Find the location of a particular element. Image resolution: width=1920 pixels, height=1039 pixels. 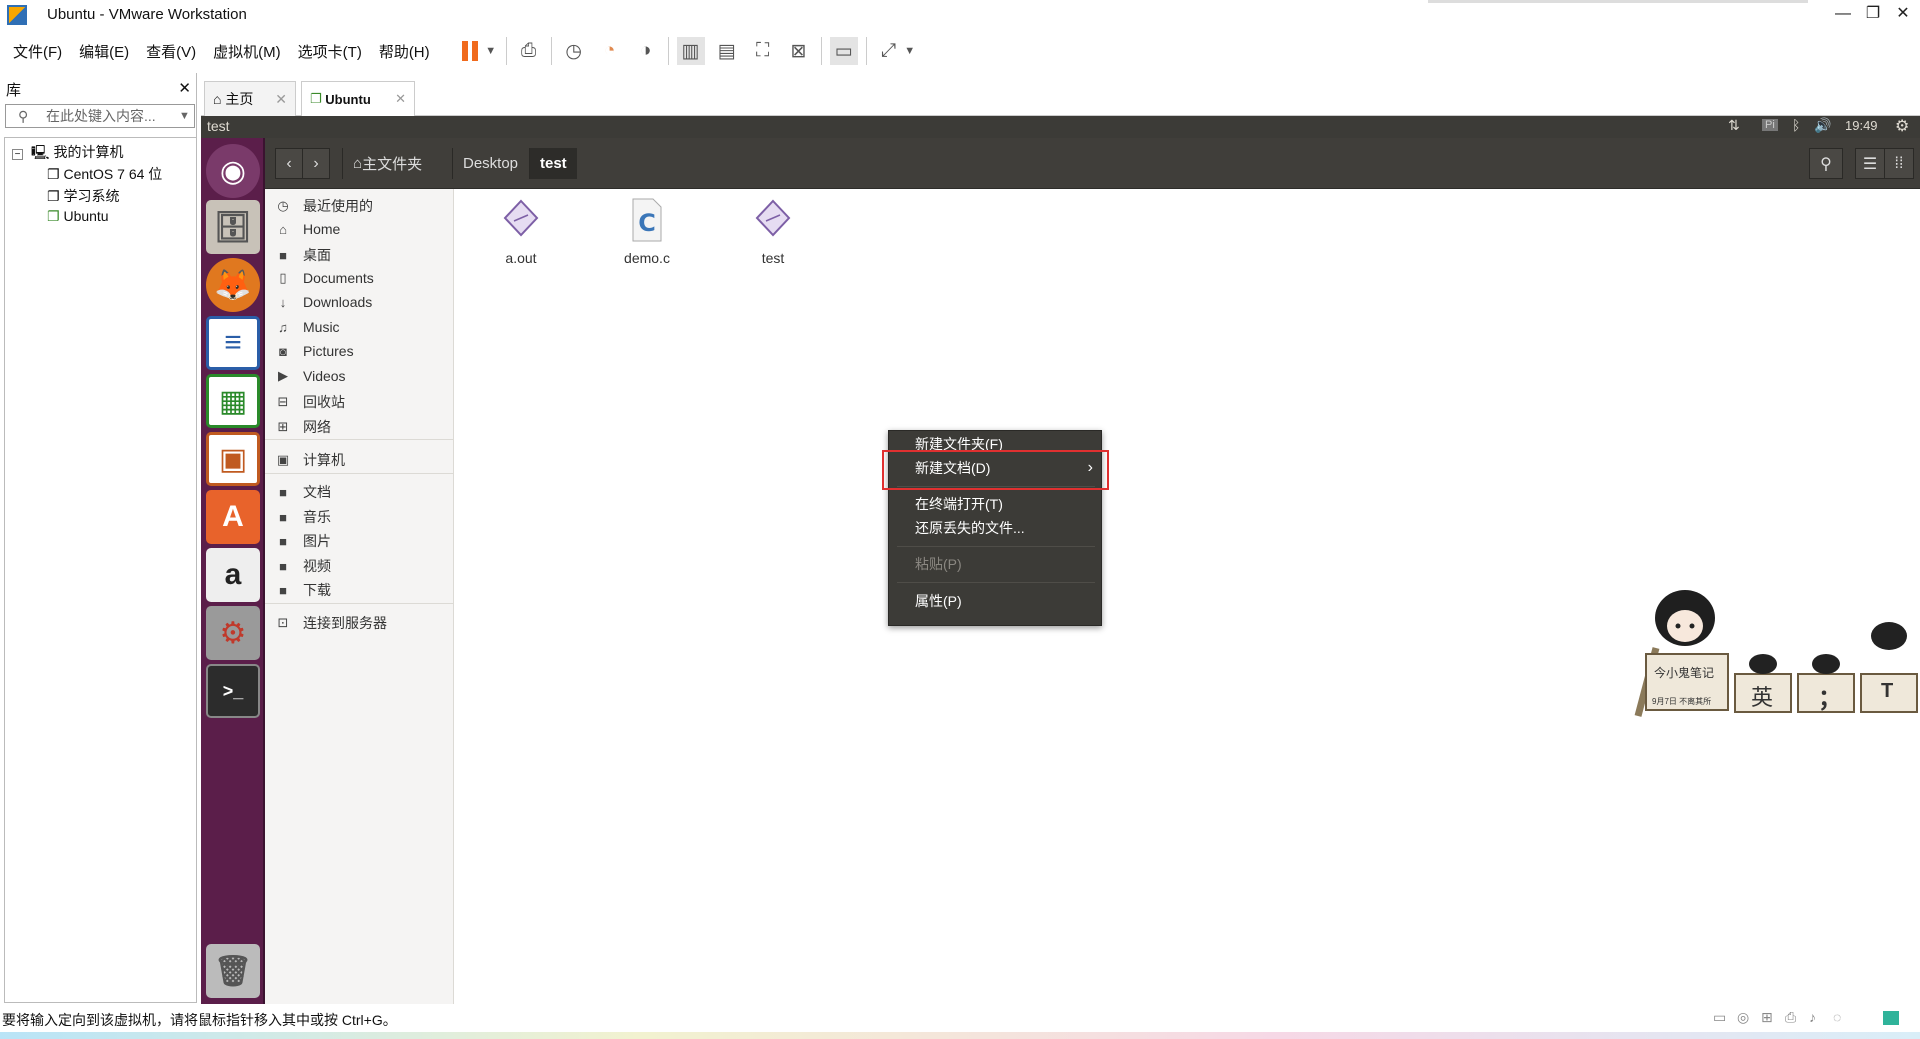

tree-item-study: ❐ 学习系统 is located at coordinates (83, 196).